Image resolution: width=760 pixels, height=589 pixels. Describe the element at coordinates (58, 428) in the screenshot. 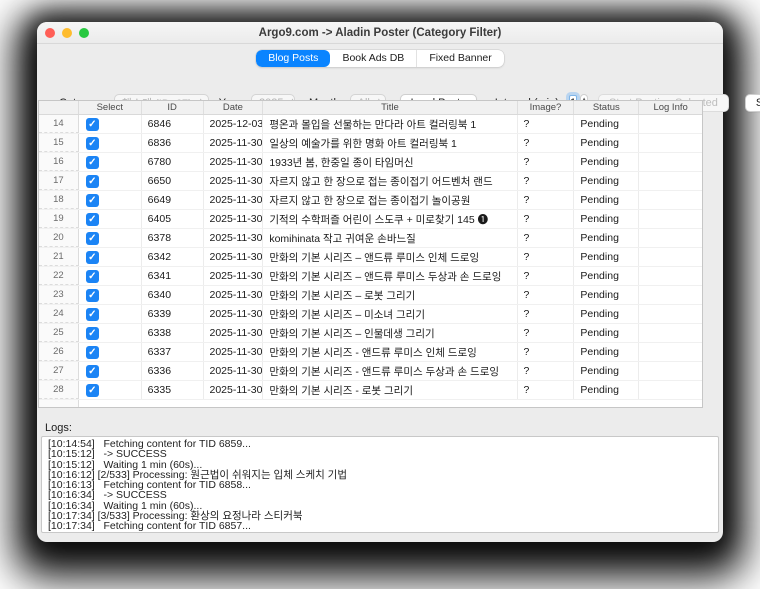

I see `logs-label: Logs:` at that location.